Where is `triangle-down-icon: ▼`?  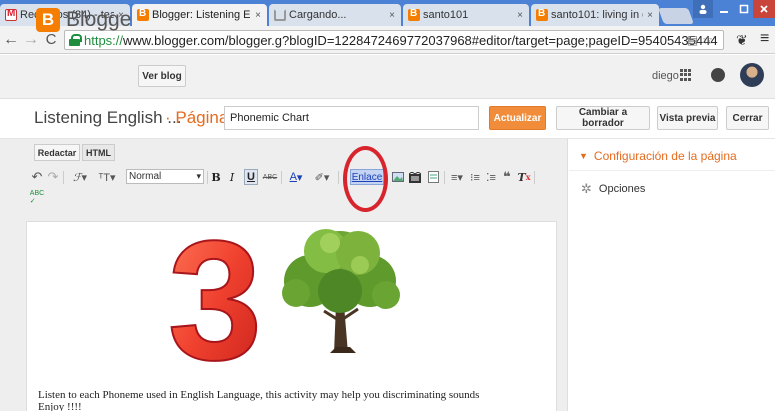
triangle-down-icon: ▼ is located at coordinates (583, 156).